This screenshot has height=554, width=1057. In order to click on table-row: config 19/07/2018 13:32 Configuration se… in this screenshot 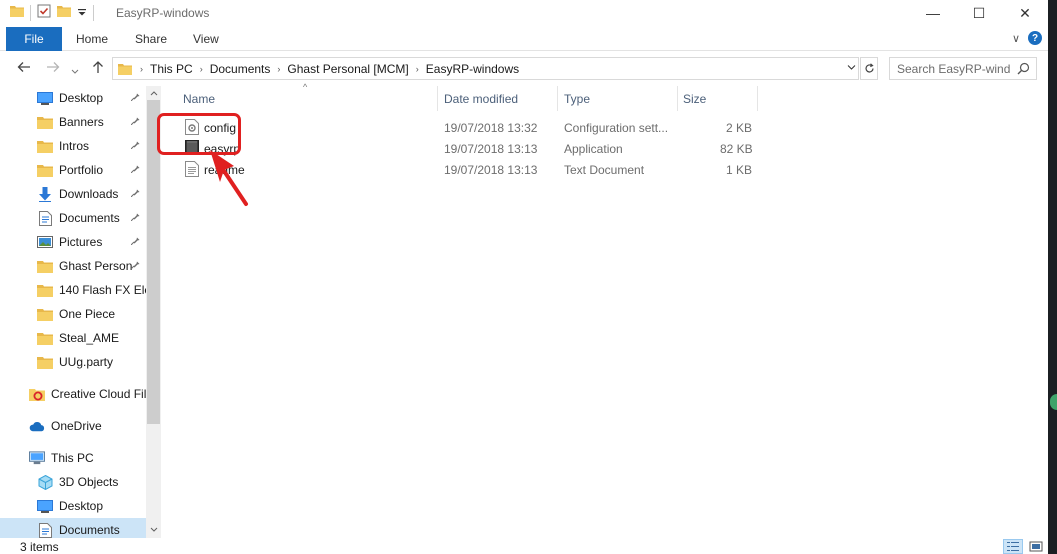, I will do `click(468, 127)`.